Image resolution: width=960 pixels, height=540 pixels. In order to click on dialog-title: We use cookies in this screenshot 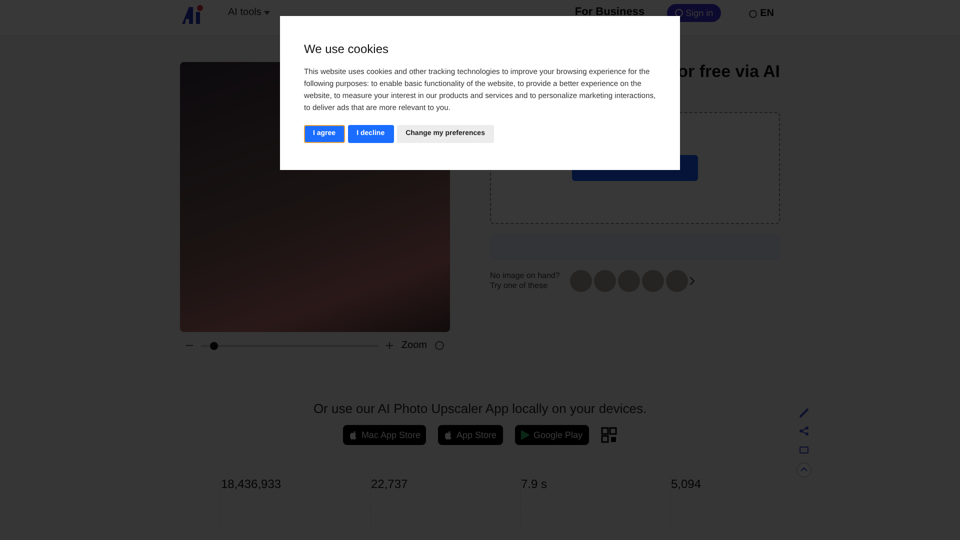, I will do `click(347, 49)`.